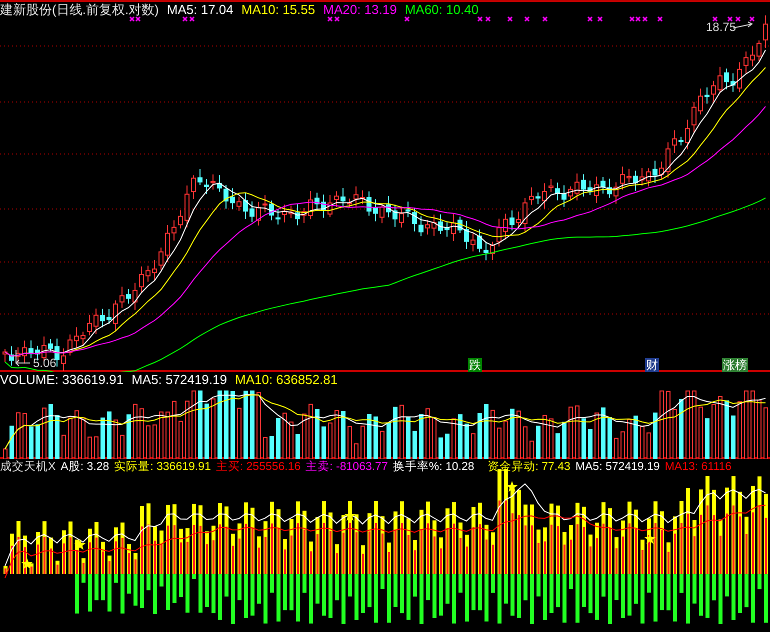 This screenshot has height=632, width=770. I want to click on indicator-value: MA60: 10.40, so click(441, 10).